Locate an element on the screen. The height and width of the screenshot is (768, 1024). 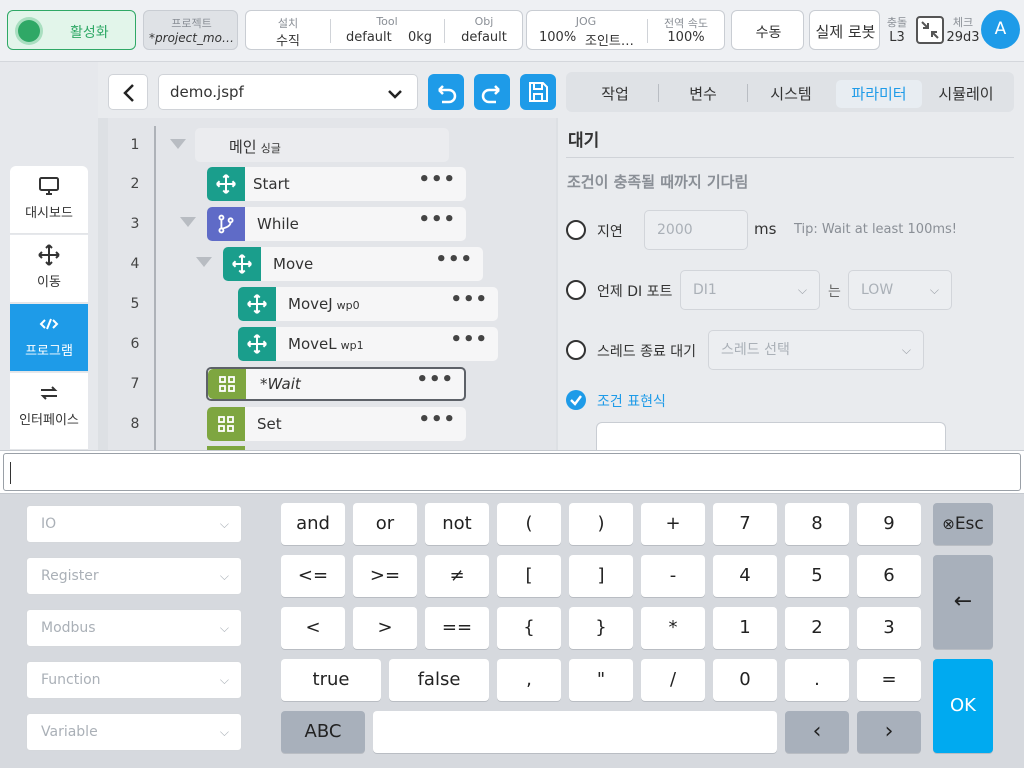
undo-button is located at coordinates (446, 92).